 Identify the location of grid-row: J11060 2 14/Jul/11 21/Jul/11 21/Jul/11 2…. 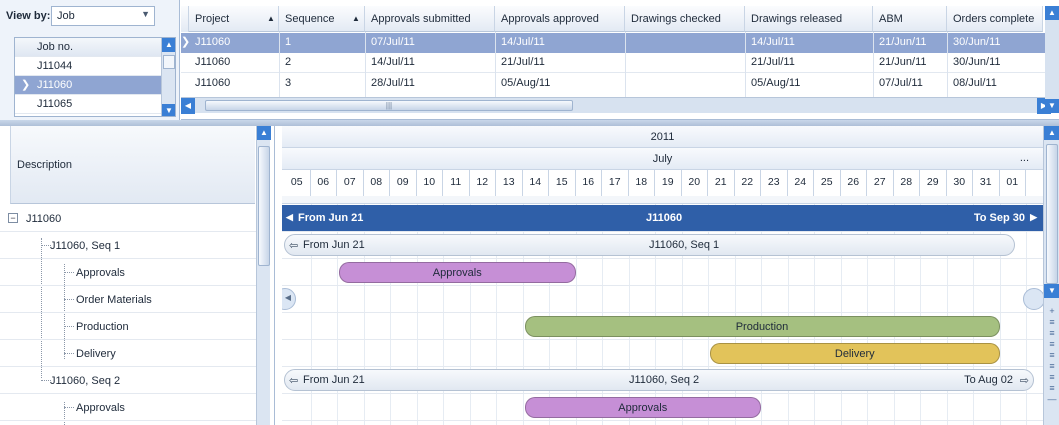
(616, 63).